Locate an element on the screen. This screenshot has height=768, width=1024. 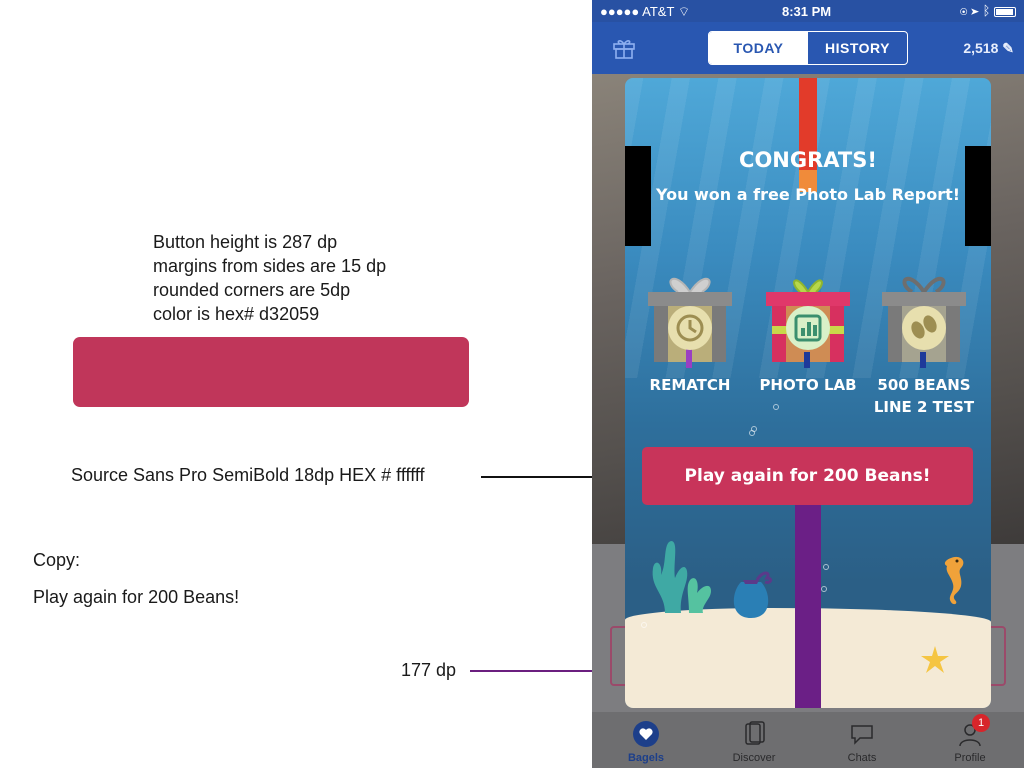
chat-bubble-icon is located at coordinates (862, 735).